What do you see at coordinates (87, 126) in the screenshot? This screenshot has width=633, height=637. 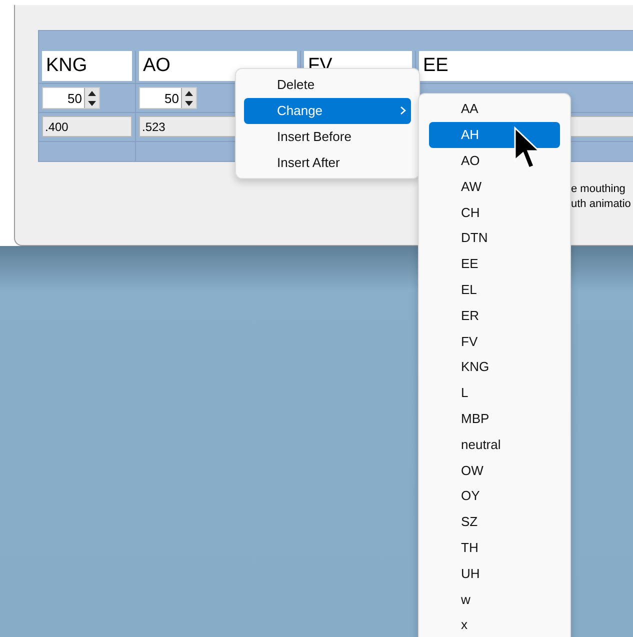 I see `value-field: .400` at bounding box center [87, 126].